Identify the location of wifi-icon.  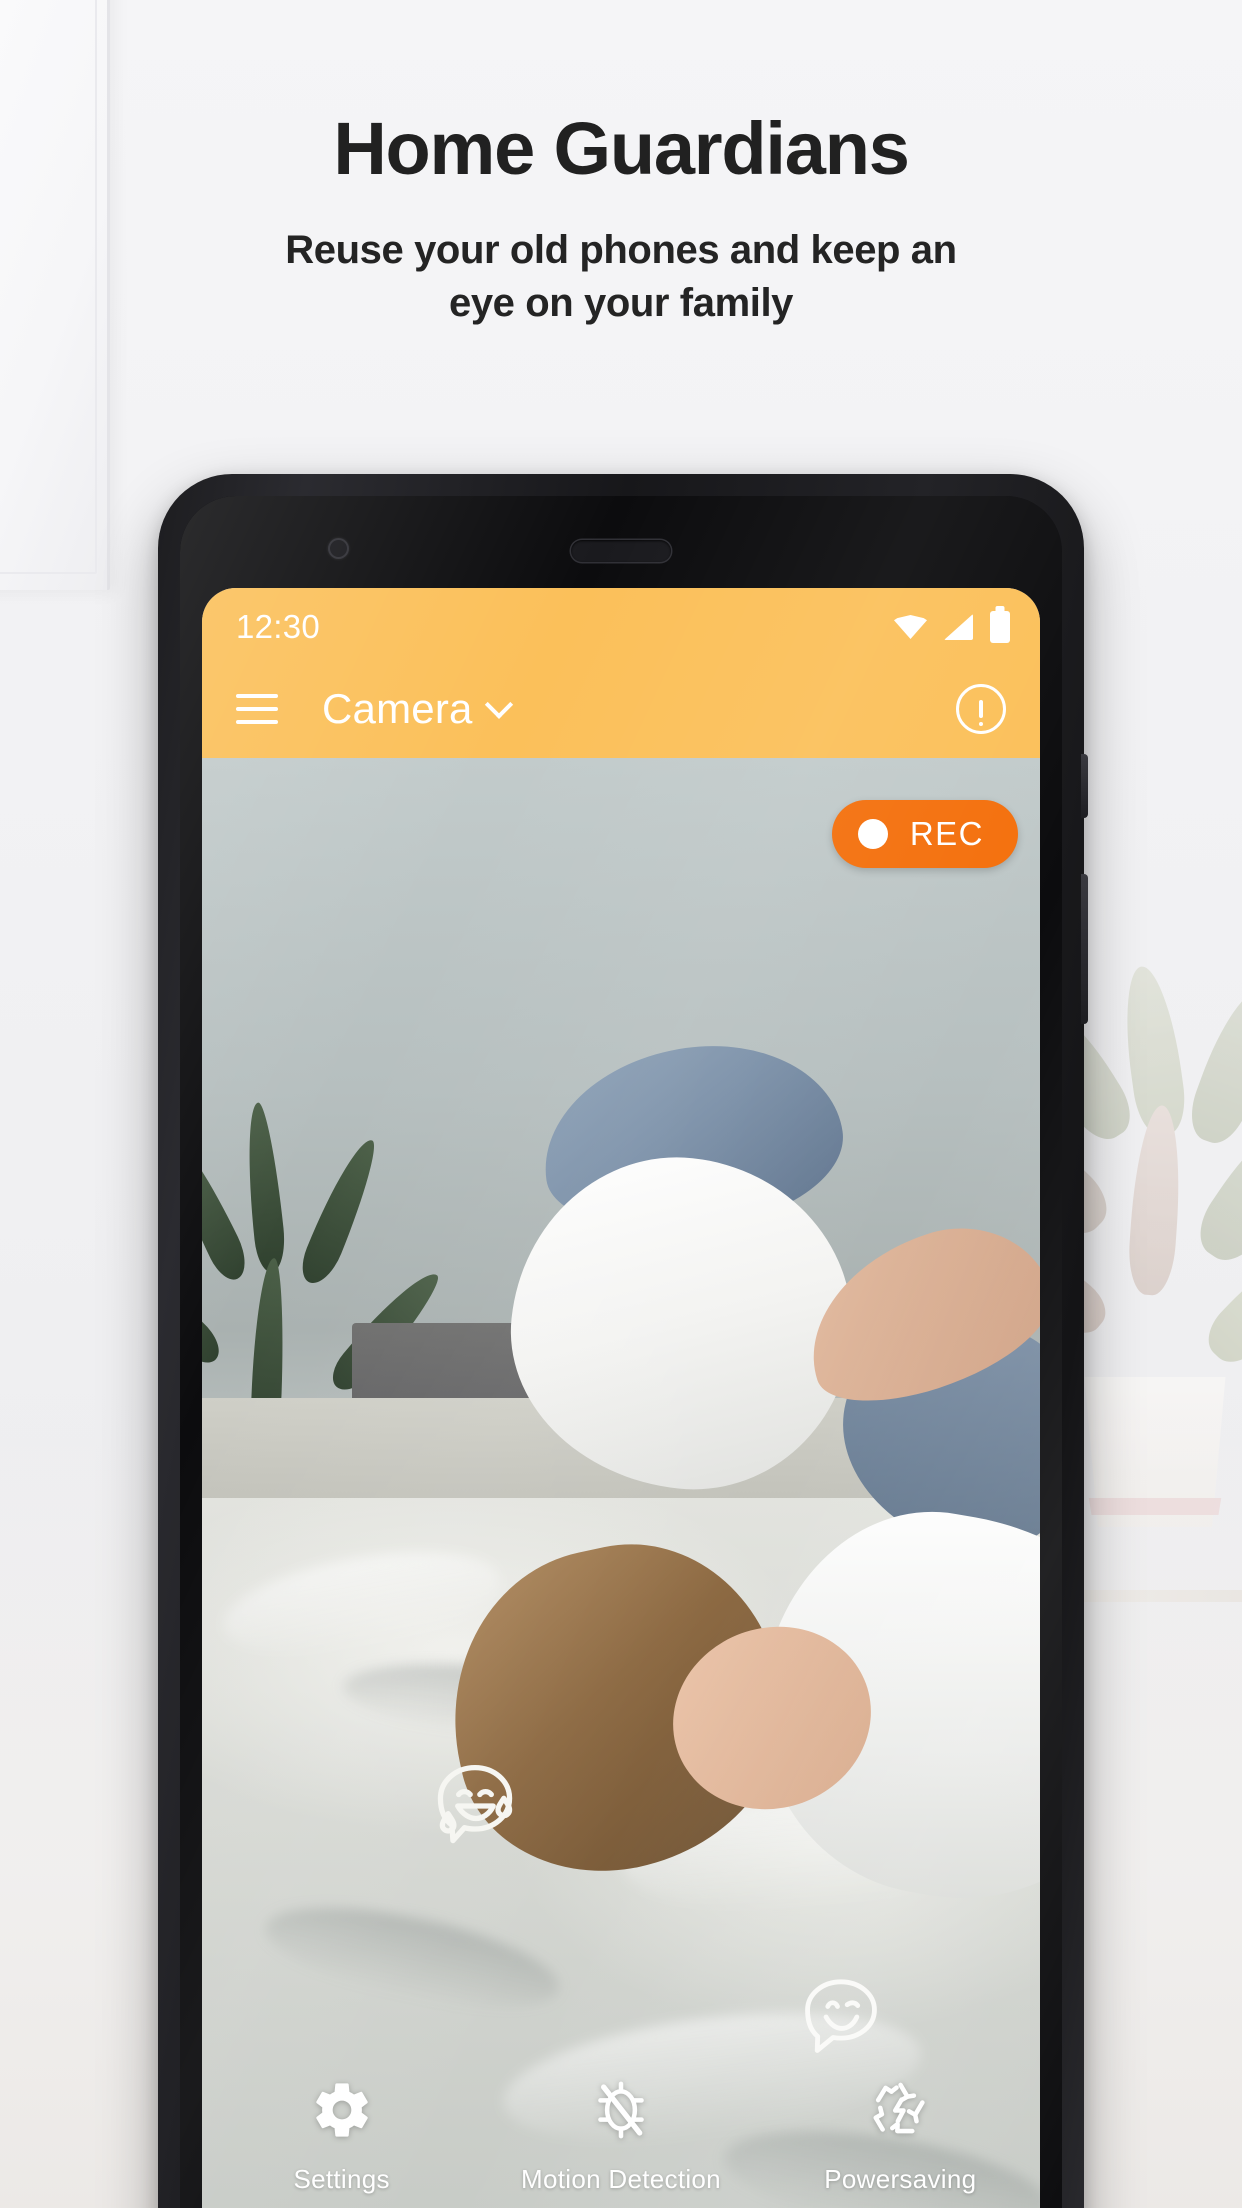
(910, 627).